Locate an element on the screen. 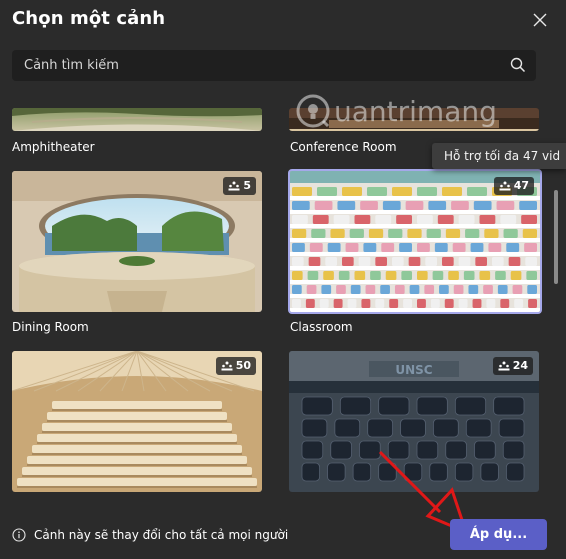  capacity-badge: 50 is located at coordinates (235, 366).